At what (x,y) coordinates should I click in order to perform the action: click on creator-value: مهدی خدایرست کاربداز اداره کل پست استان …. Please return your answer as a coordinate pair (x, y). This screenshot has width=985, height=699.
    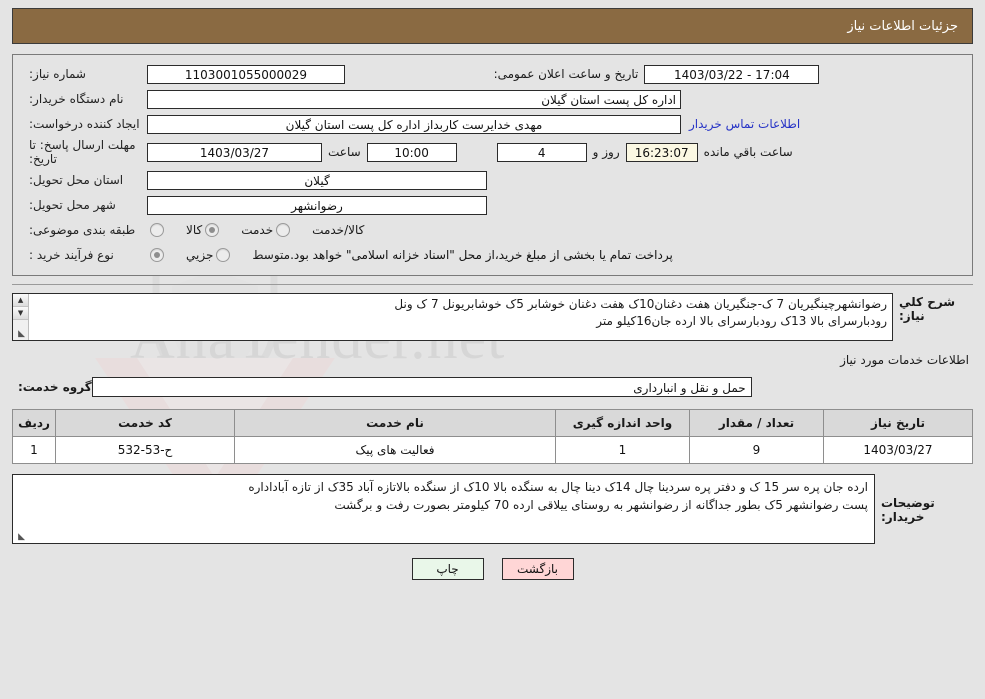
    Looking at the image, I should click on (414, 124).